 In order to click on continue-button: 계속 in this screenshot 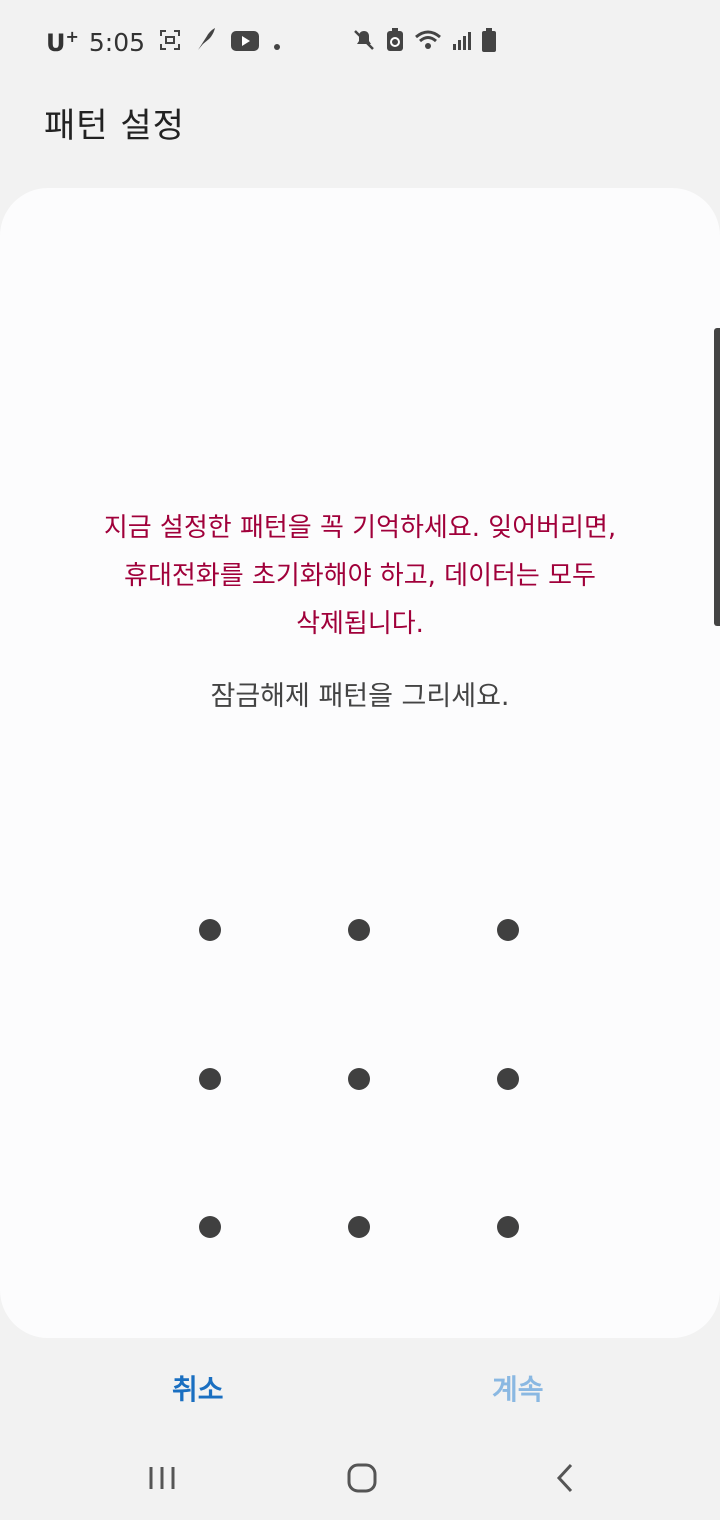, I will do `click(518, 1388)`.